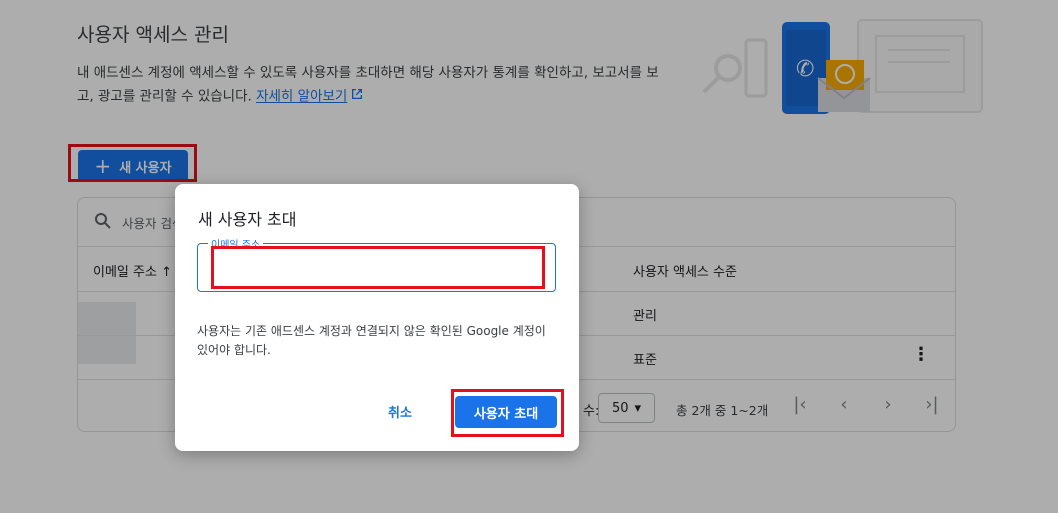  Describe the element at coordinates (400, 411) in the screenshot. I see `cancel-button: 취소` at that location.